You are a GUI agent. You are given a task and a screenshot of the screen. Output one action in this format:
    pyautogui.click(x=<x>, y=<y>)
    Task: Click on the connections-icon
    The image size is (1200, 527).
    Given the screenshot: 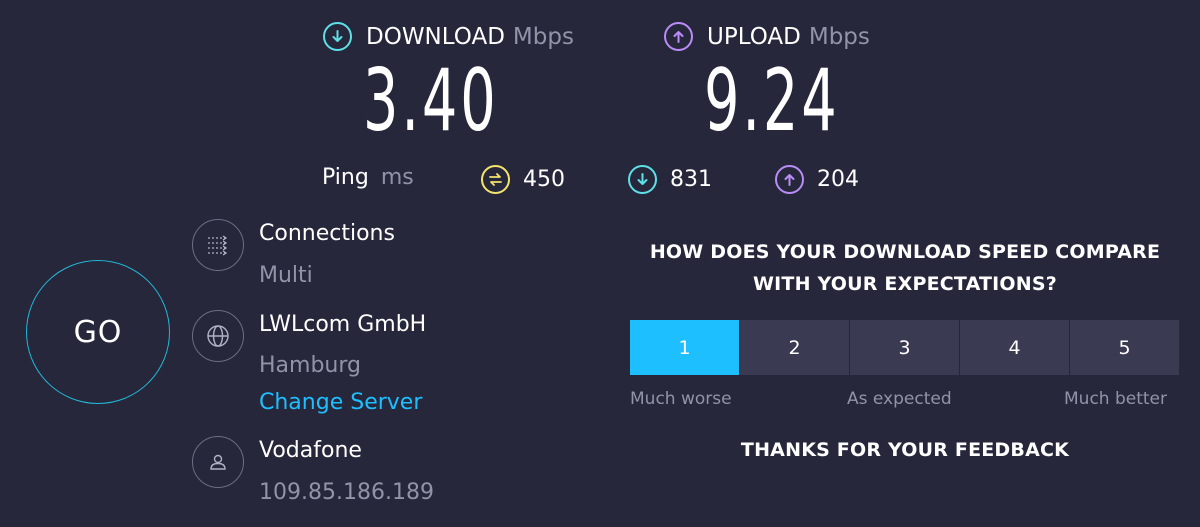 What is the action you would take?
    pyautogui.click(x=218, y=245)
    